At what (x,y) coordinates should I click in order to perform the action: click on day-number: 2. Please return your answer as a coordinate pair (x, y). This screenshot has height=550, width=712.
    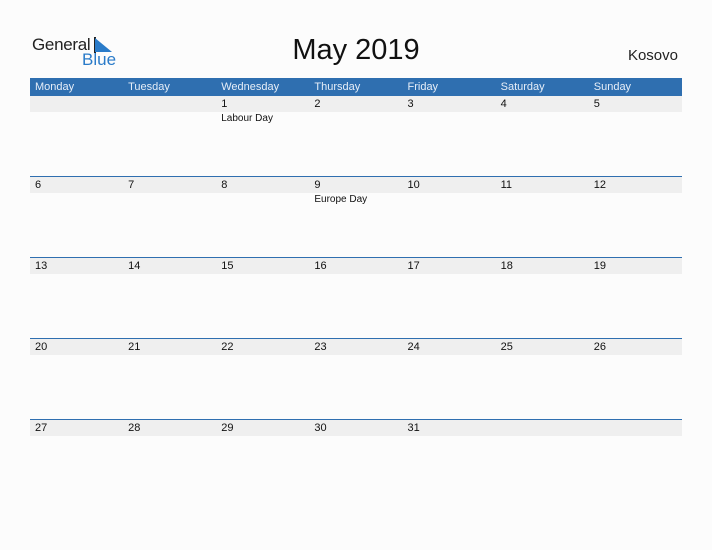
    Looking at the image, I should click on (317, 104).